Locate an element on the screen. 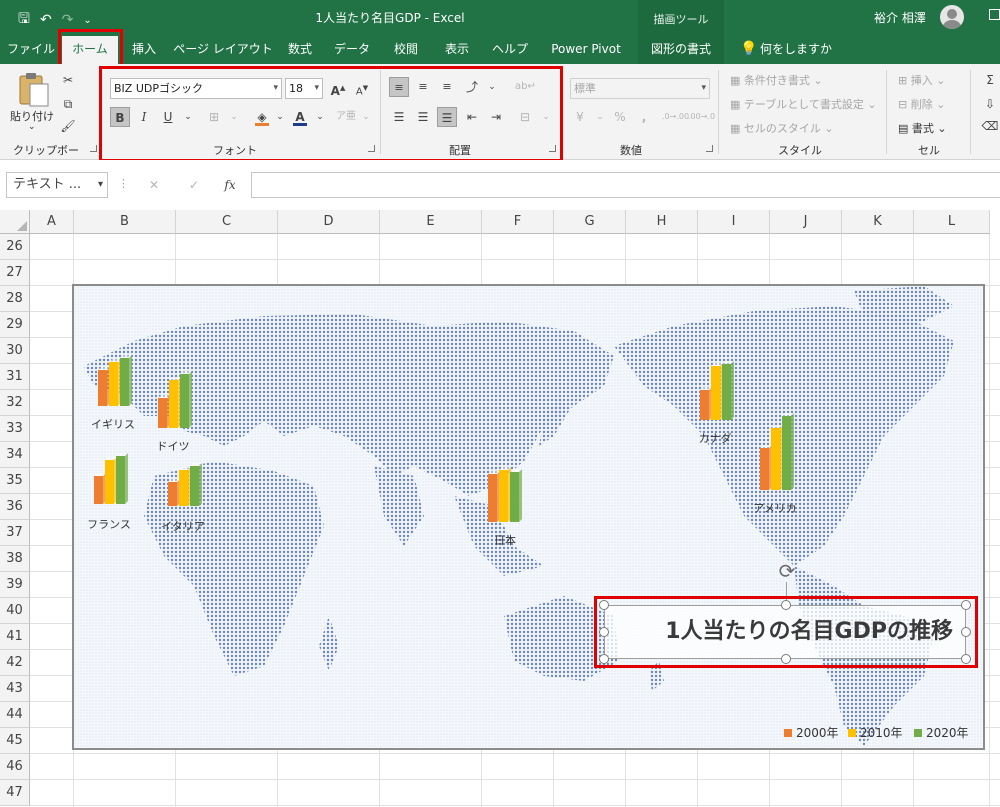 The width and height of the screenshot is (1000, 807). window-restore-icon is located at coordinates (994, 14).